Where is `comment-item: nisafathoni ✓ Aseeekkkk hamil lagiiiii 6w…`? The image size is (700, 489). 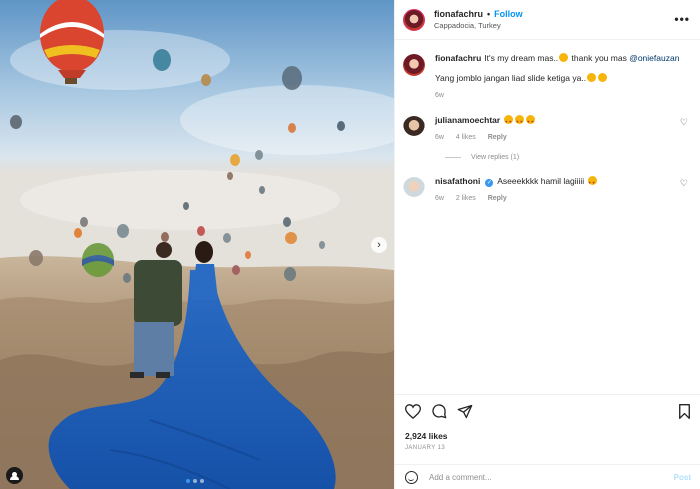
comment-item: nisafathoni ✓ Aseeekkkk hamil lagiiiii 6w… is located at coordinates (547, 190).